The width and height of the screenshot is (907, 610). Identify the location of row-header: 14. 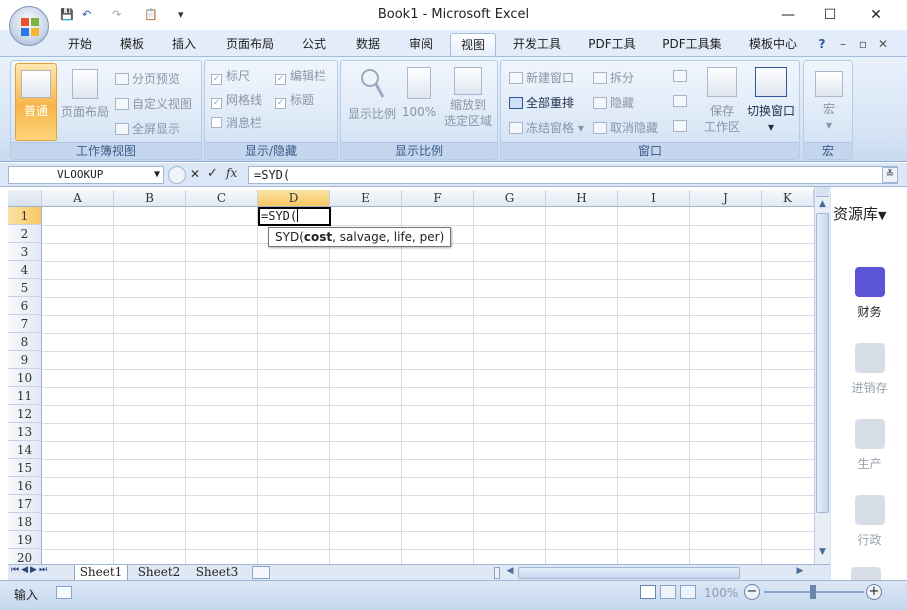
(25, 450).